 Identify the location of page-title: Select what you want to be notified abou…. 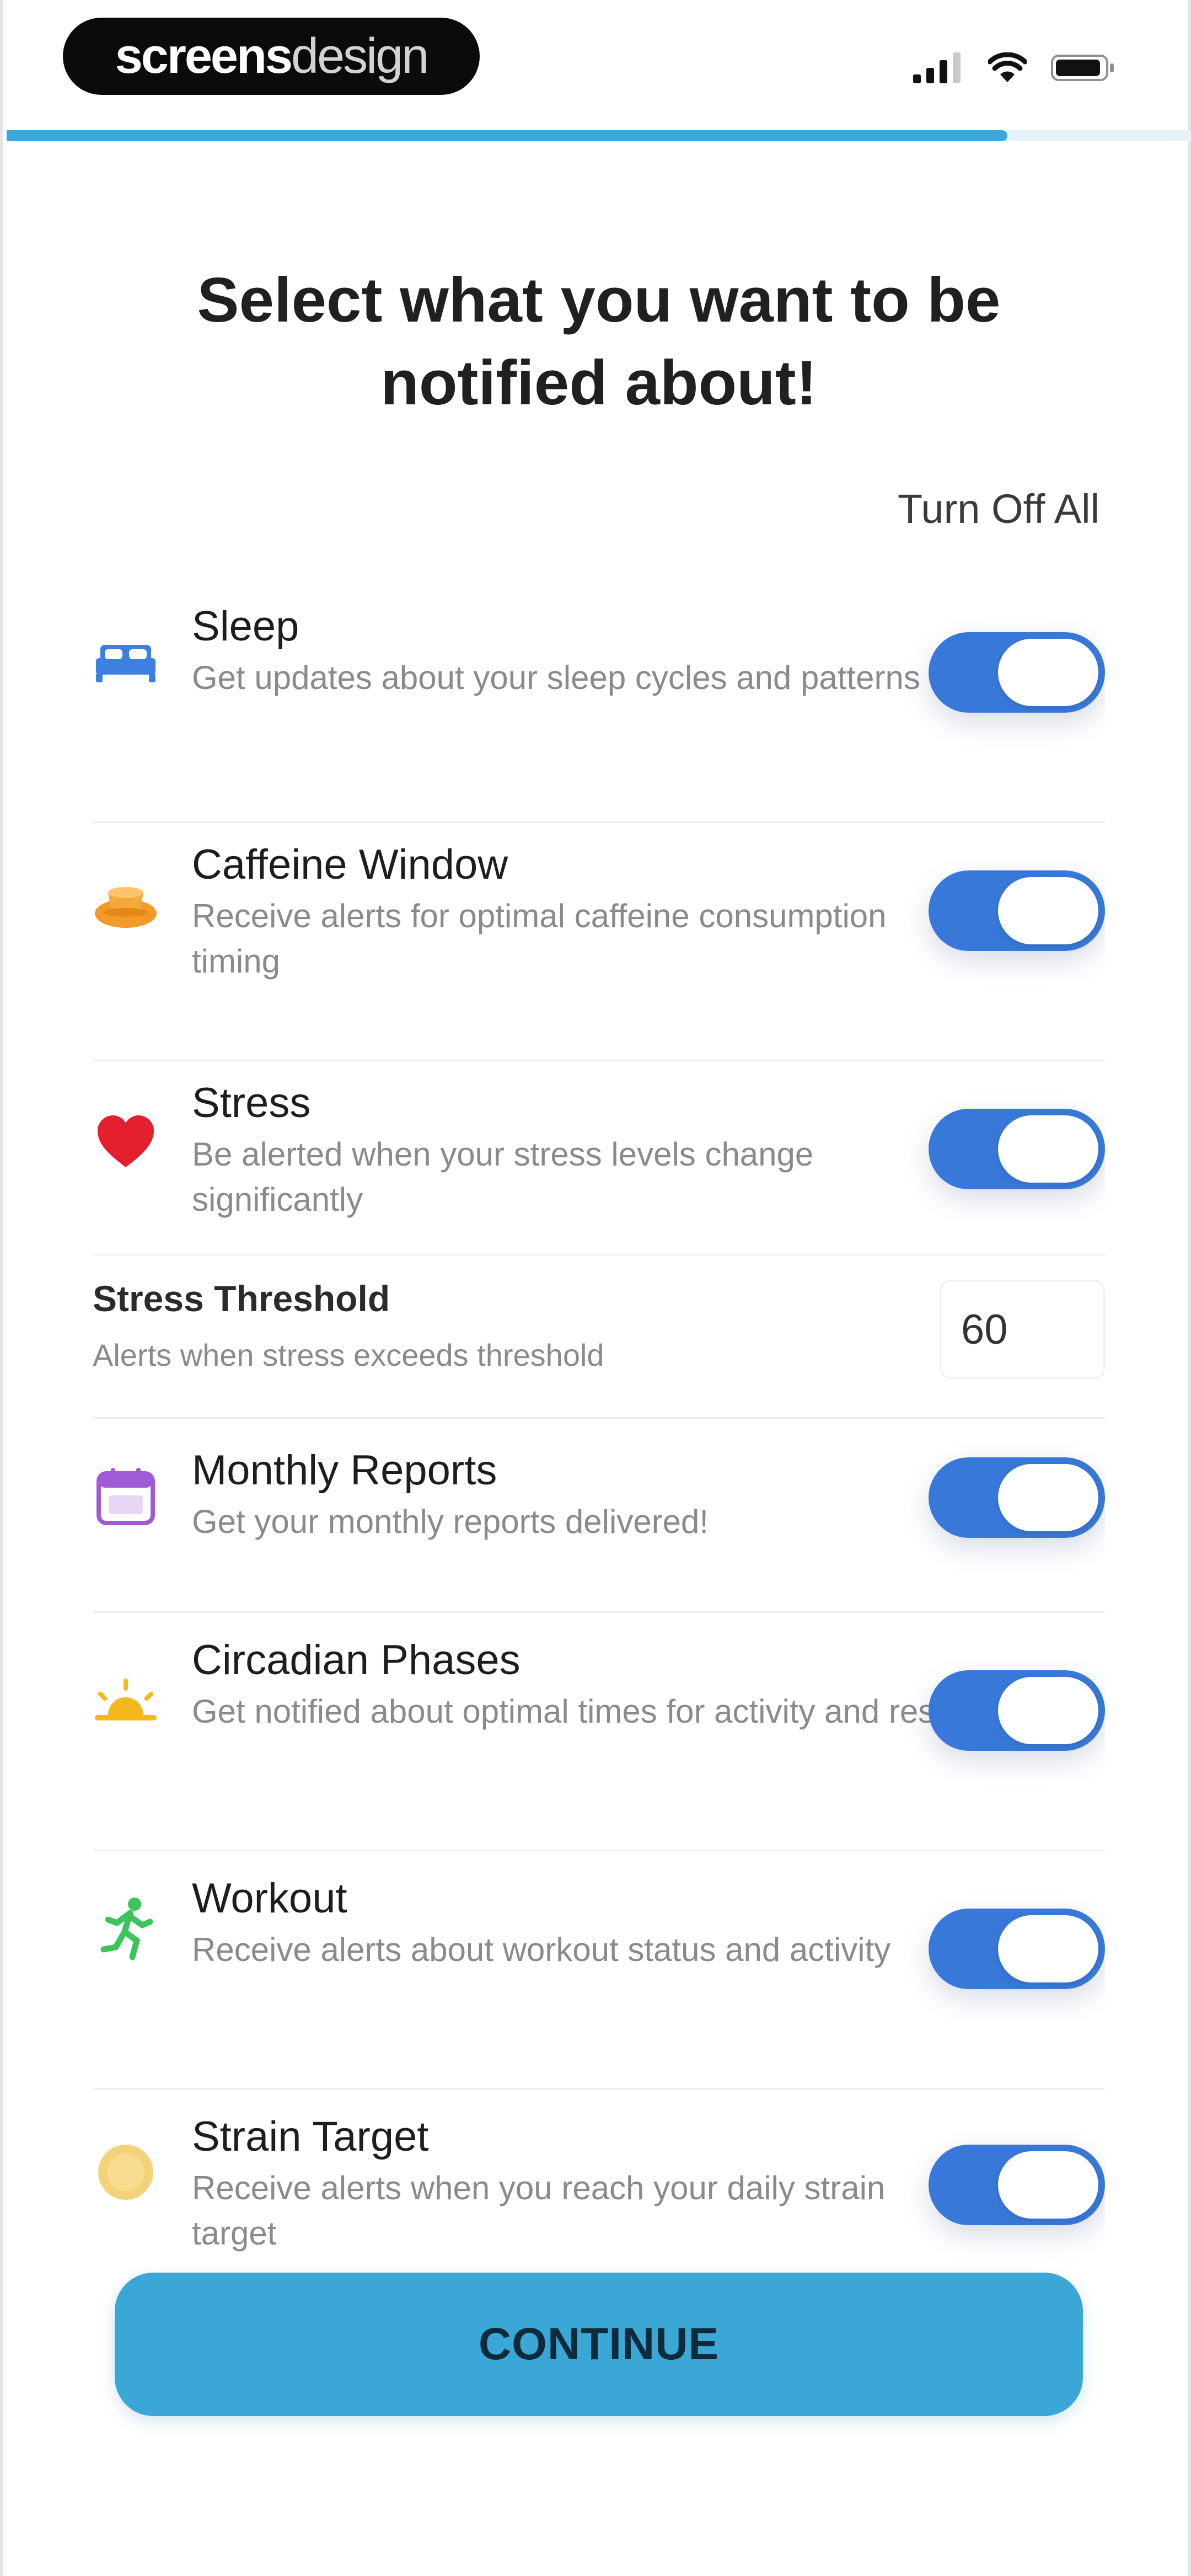
(599, 341).